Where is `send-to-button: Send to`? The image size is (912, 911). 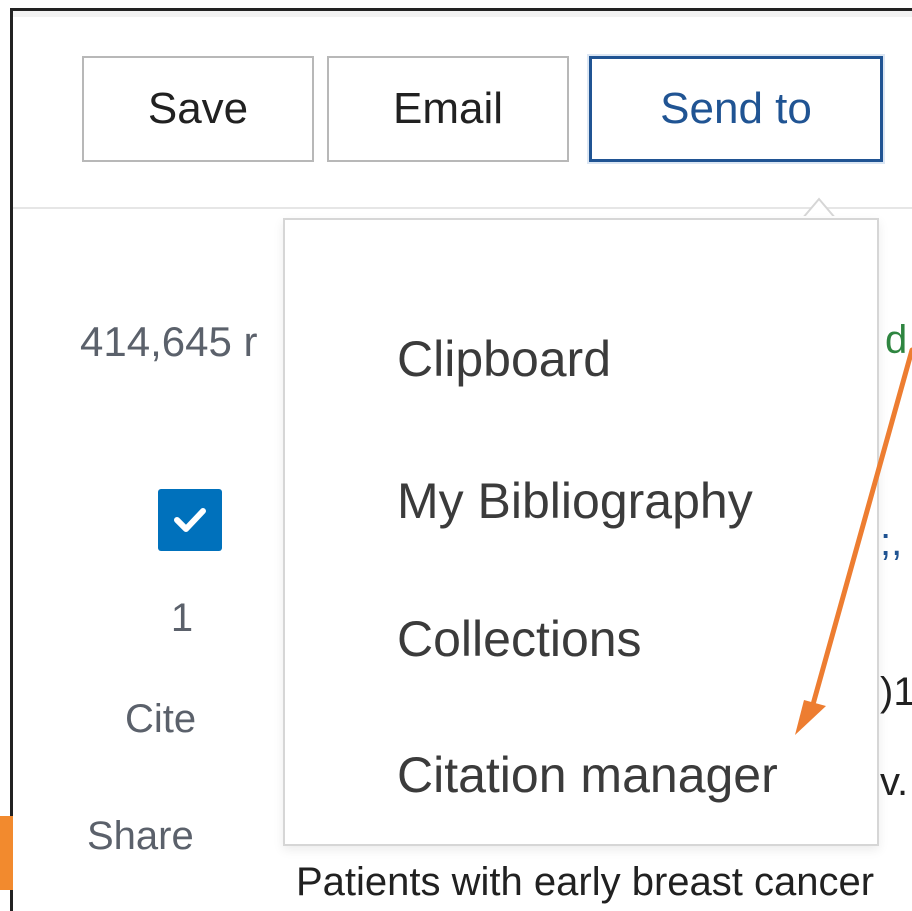
send-to-button: Send to is located at coordinates (736, 109).